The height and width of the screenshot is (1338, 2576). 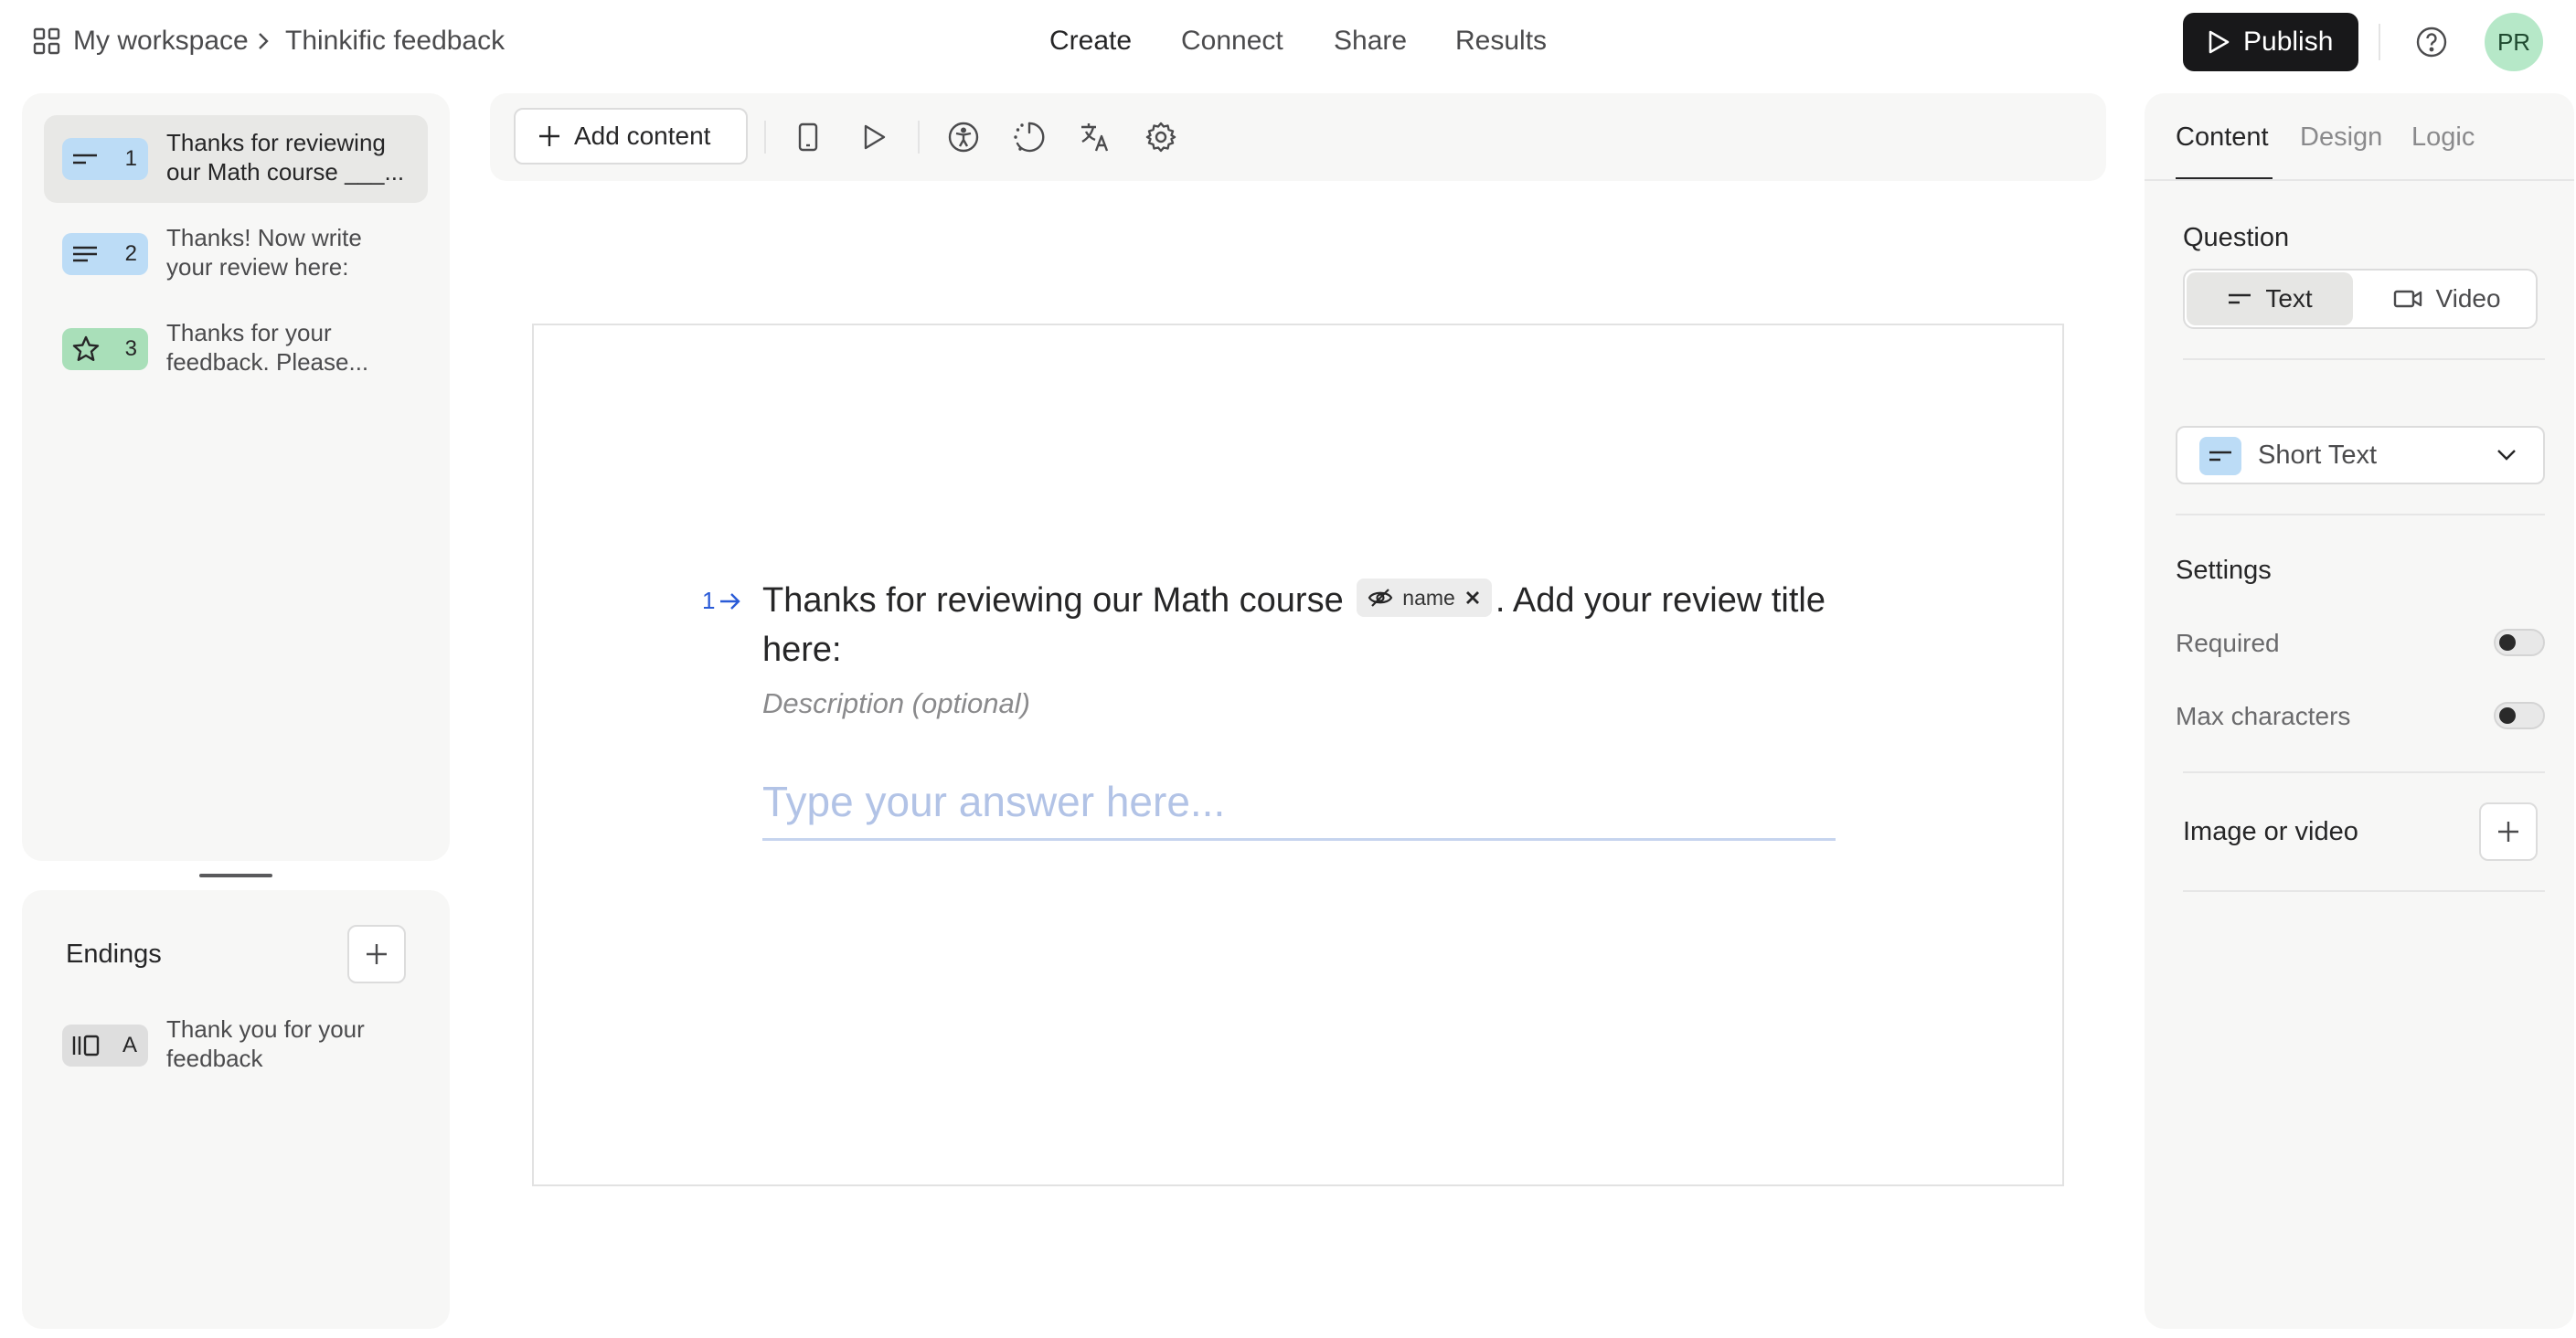 I want to click on translate-icon, so click(x=1095, y=137).